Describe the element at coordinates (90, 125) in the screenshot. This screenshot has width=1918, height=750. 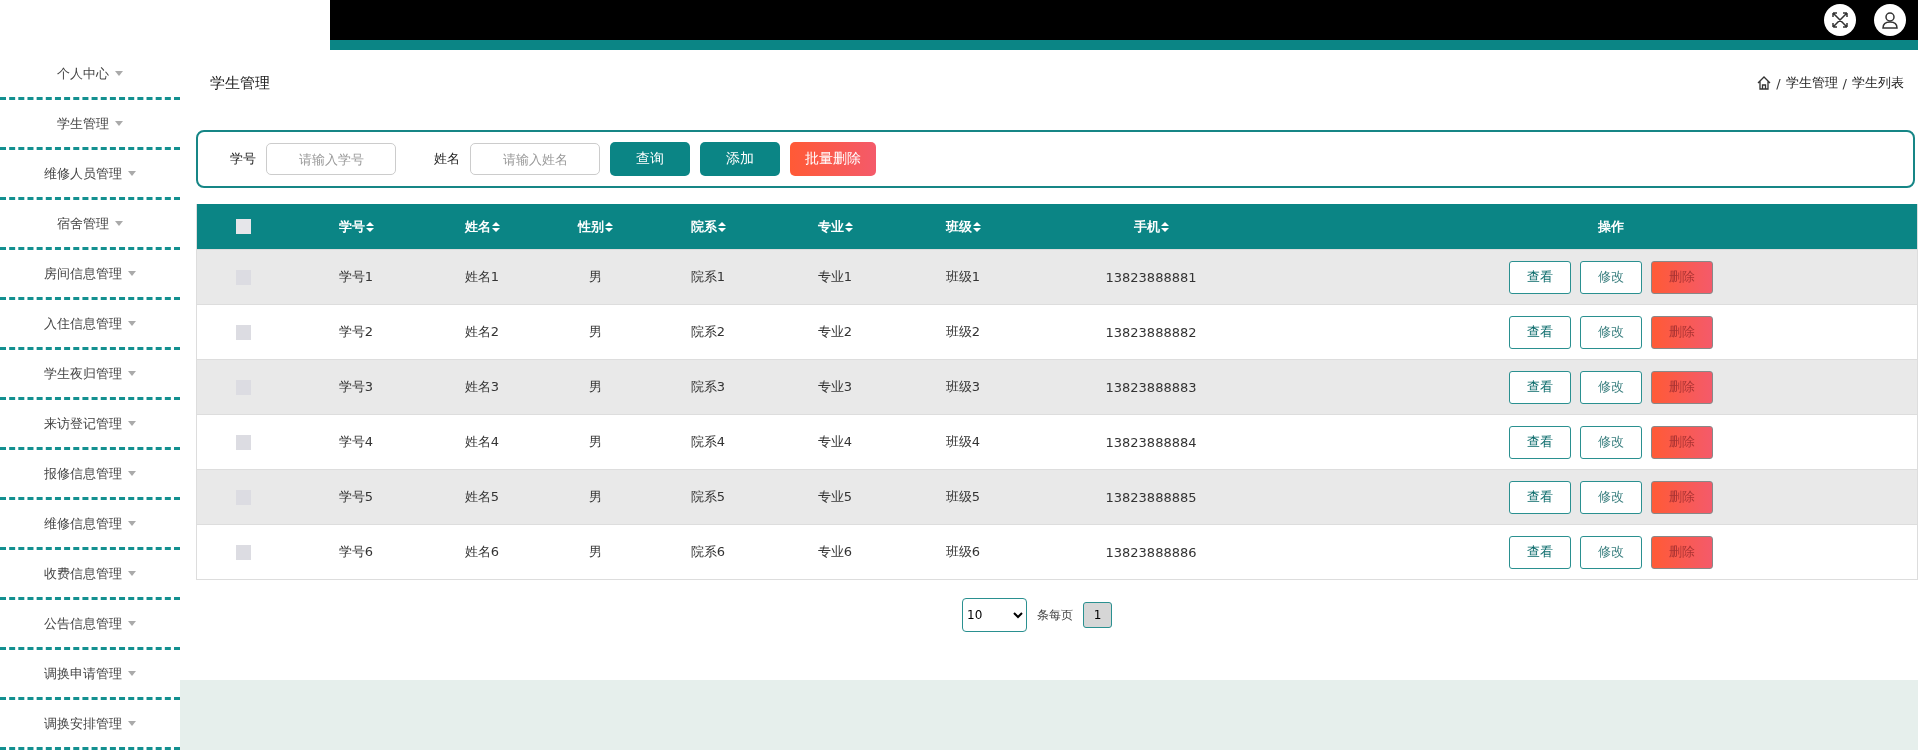
I see `sidebar-item: 学生管理` at that location.